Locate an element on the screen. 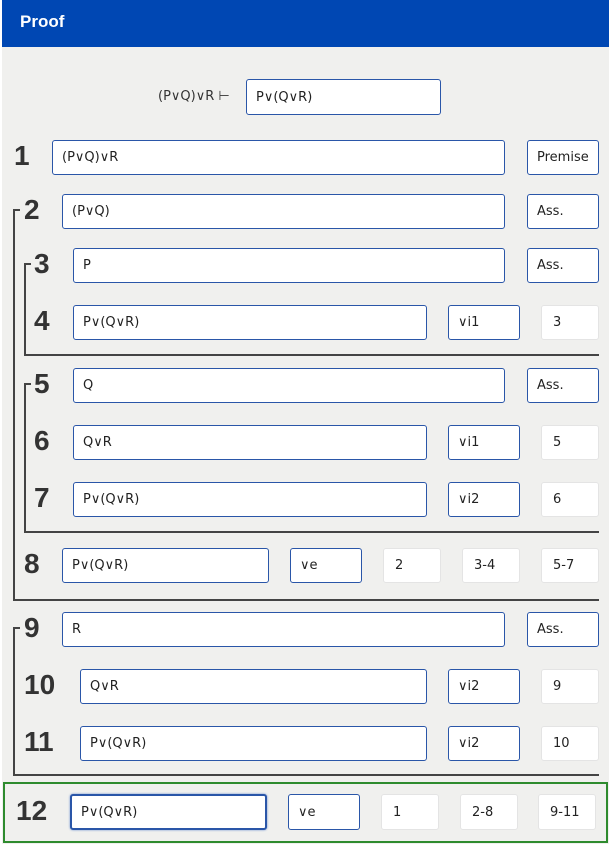  reference-input: 2-8 is located at coordinates (489, 812).